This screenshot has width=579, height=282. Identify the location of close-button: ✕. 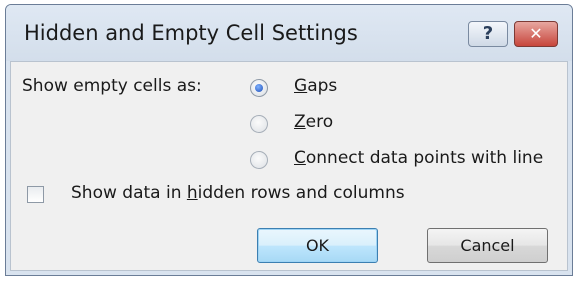
(536, 34).